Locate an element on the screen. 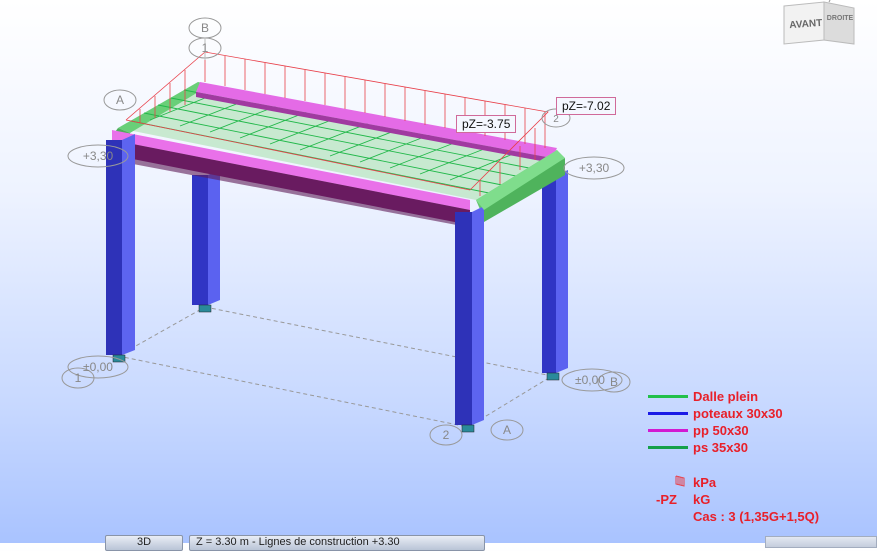 This screenshot has height=551, width=877. tab-3d: 3D is located at coordinates (144, 543).